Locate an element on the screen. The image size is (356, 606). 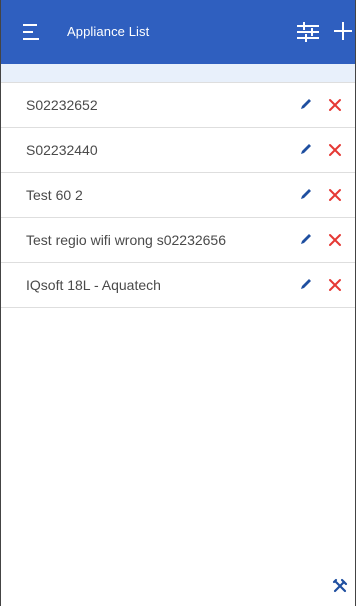
appliance-name: Test 60 2 is located at coordinates (54, 195).